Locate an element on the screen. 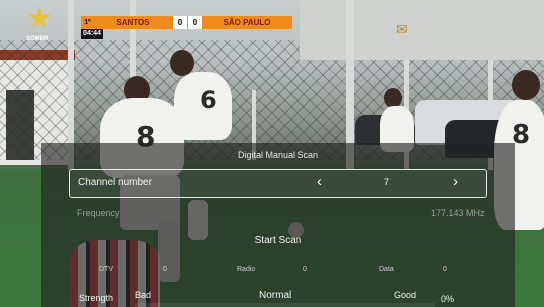 The width and height of the screenshot is (544, 307). strength-bad-label: Bad is located at coordinates (143, 295).